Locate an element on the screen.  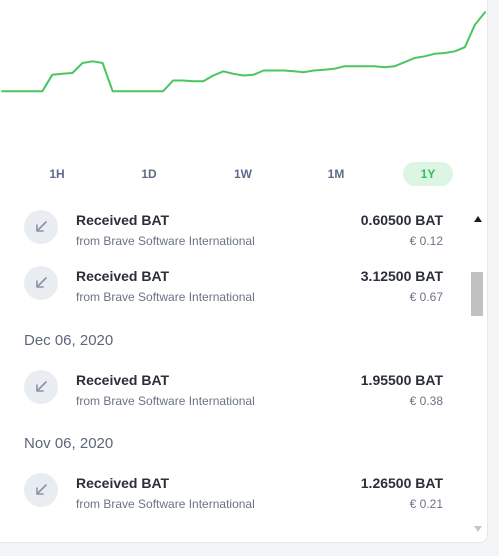
price-chart is located at coordinates (243, 52).